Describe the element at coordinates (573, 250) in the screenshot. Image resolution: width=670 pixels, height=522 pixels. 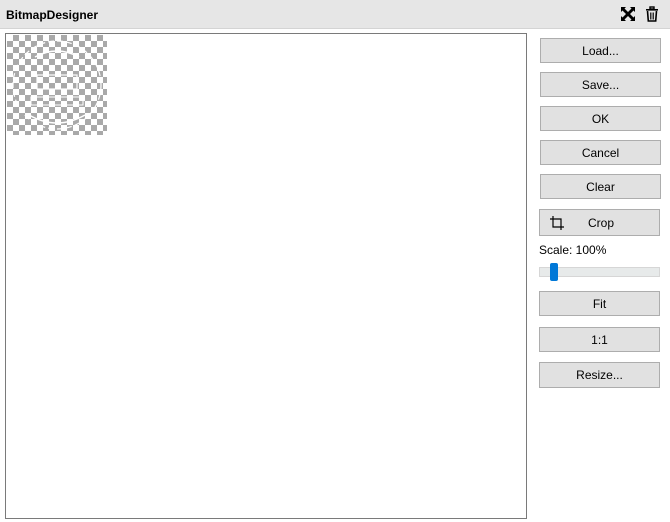
I see `scale-label: Scale: 100%` at that location.